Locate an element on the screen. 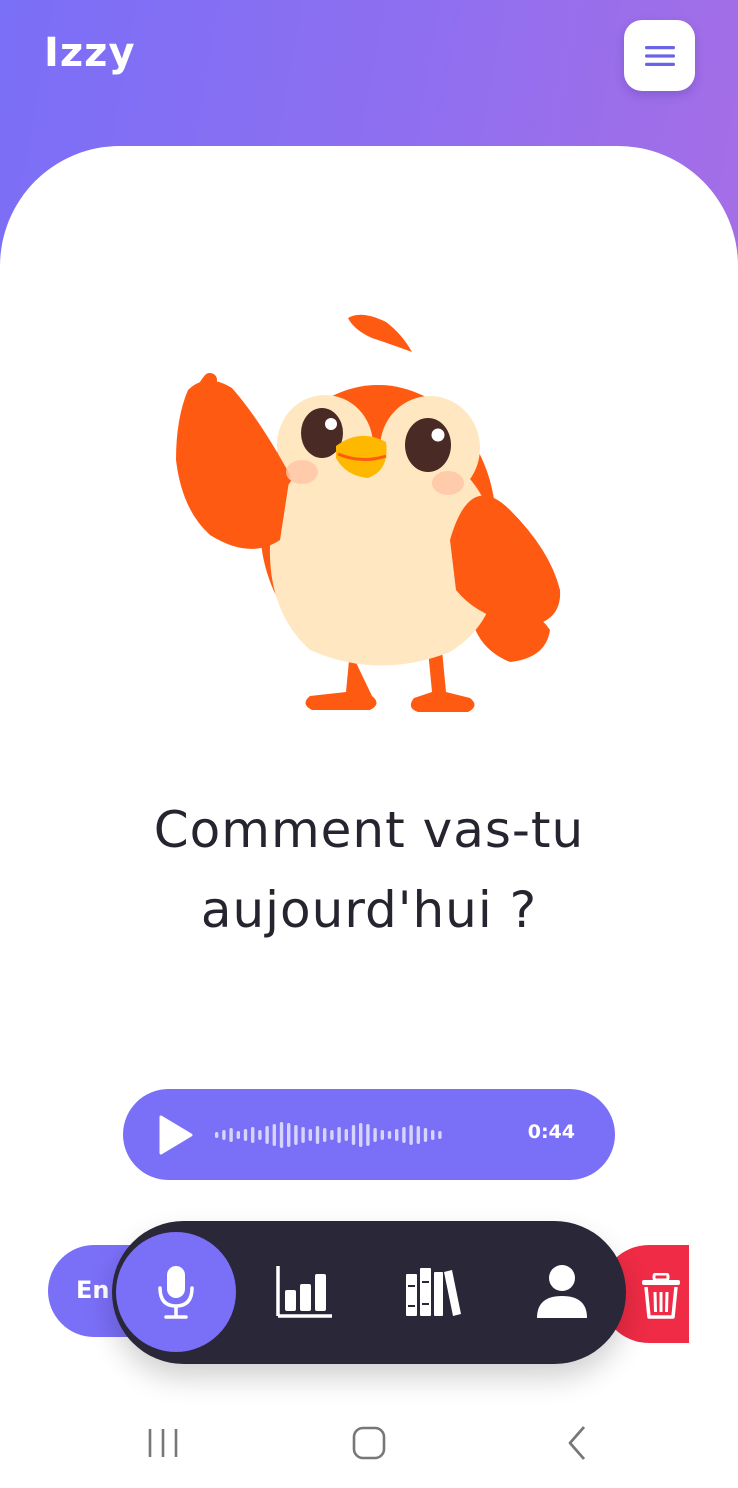 This screenshot has width=738, height=1488. send-button-label: En is located at coordinates (93, 1290).